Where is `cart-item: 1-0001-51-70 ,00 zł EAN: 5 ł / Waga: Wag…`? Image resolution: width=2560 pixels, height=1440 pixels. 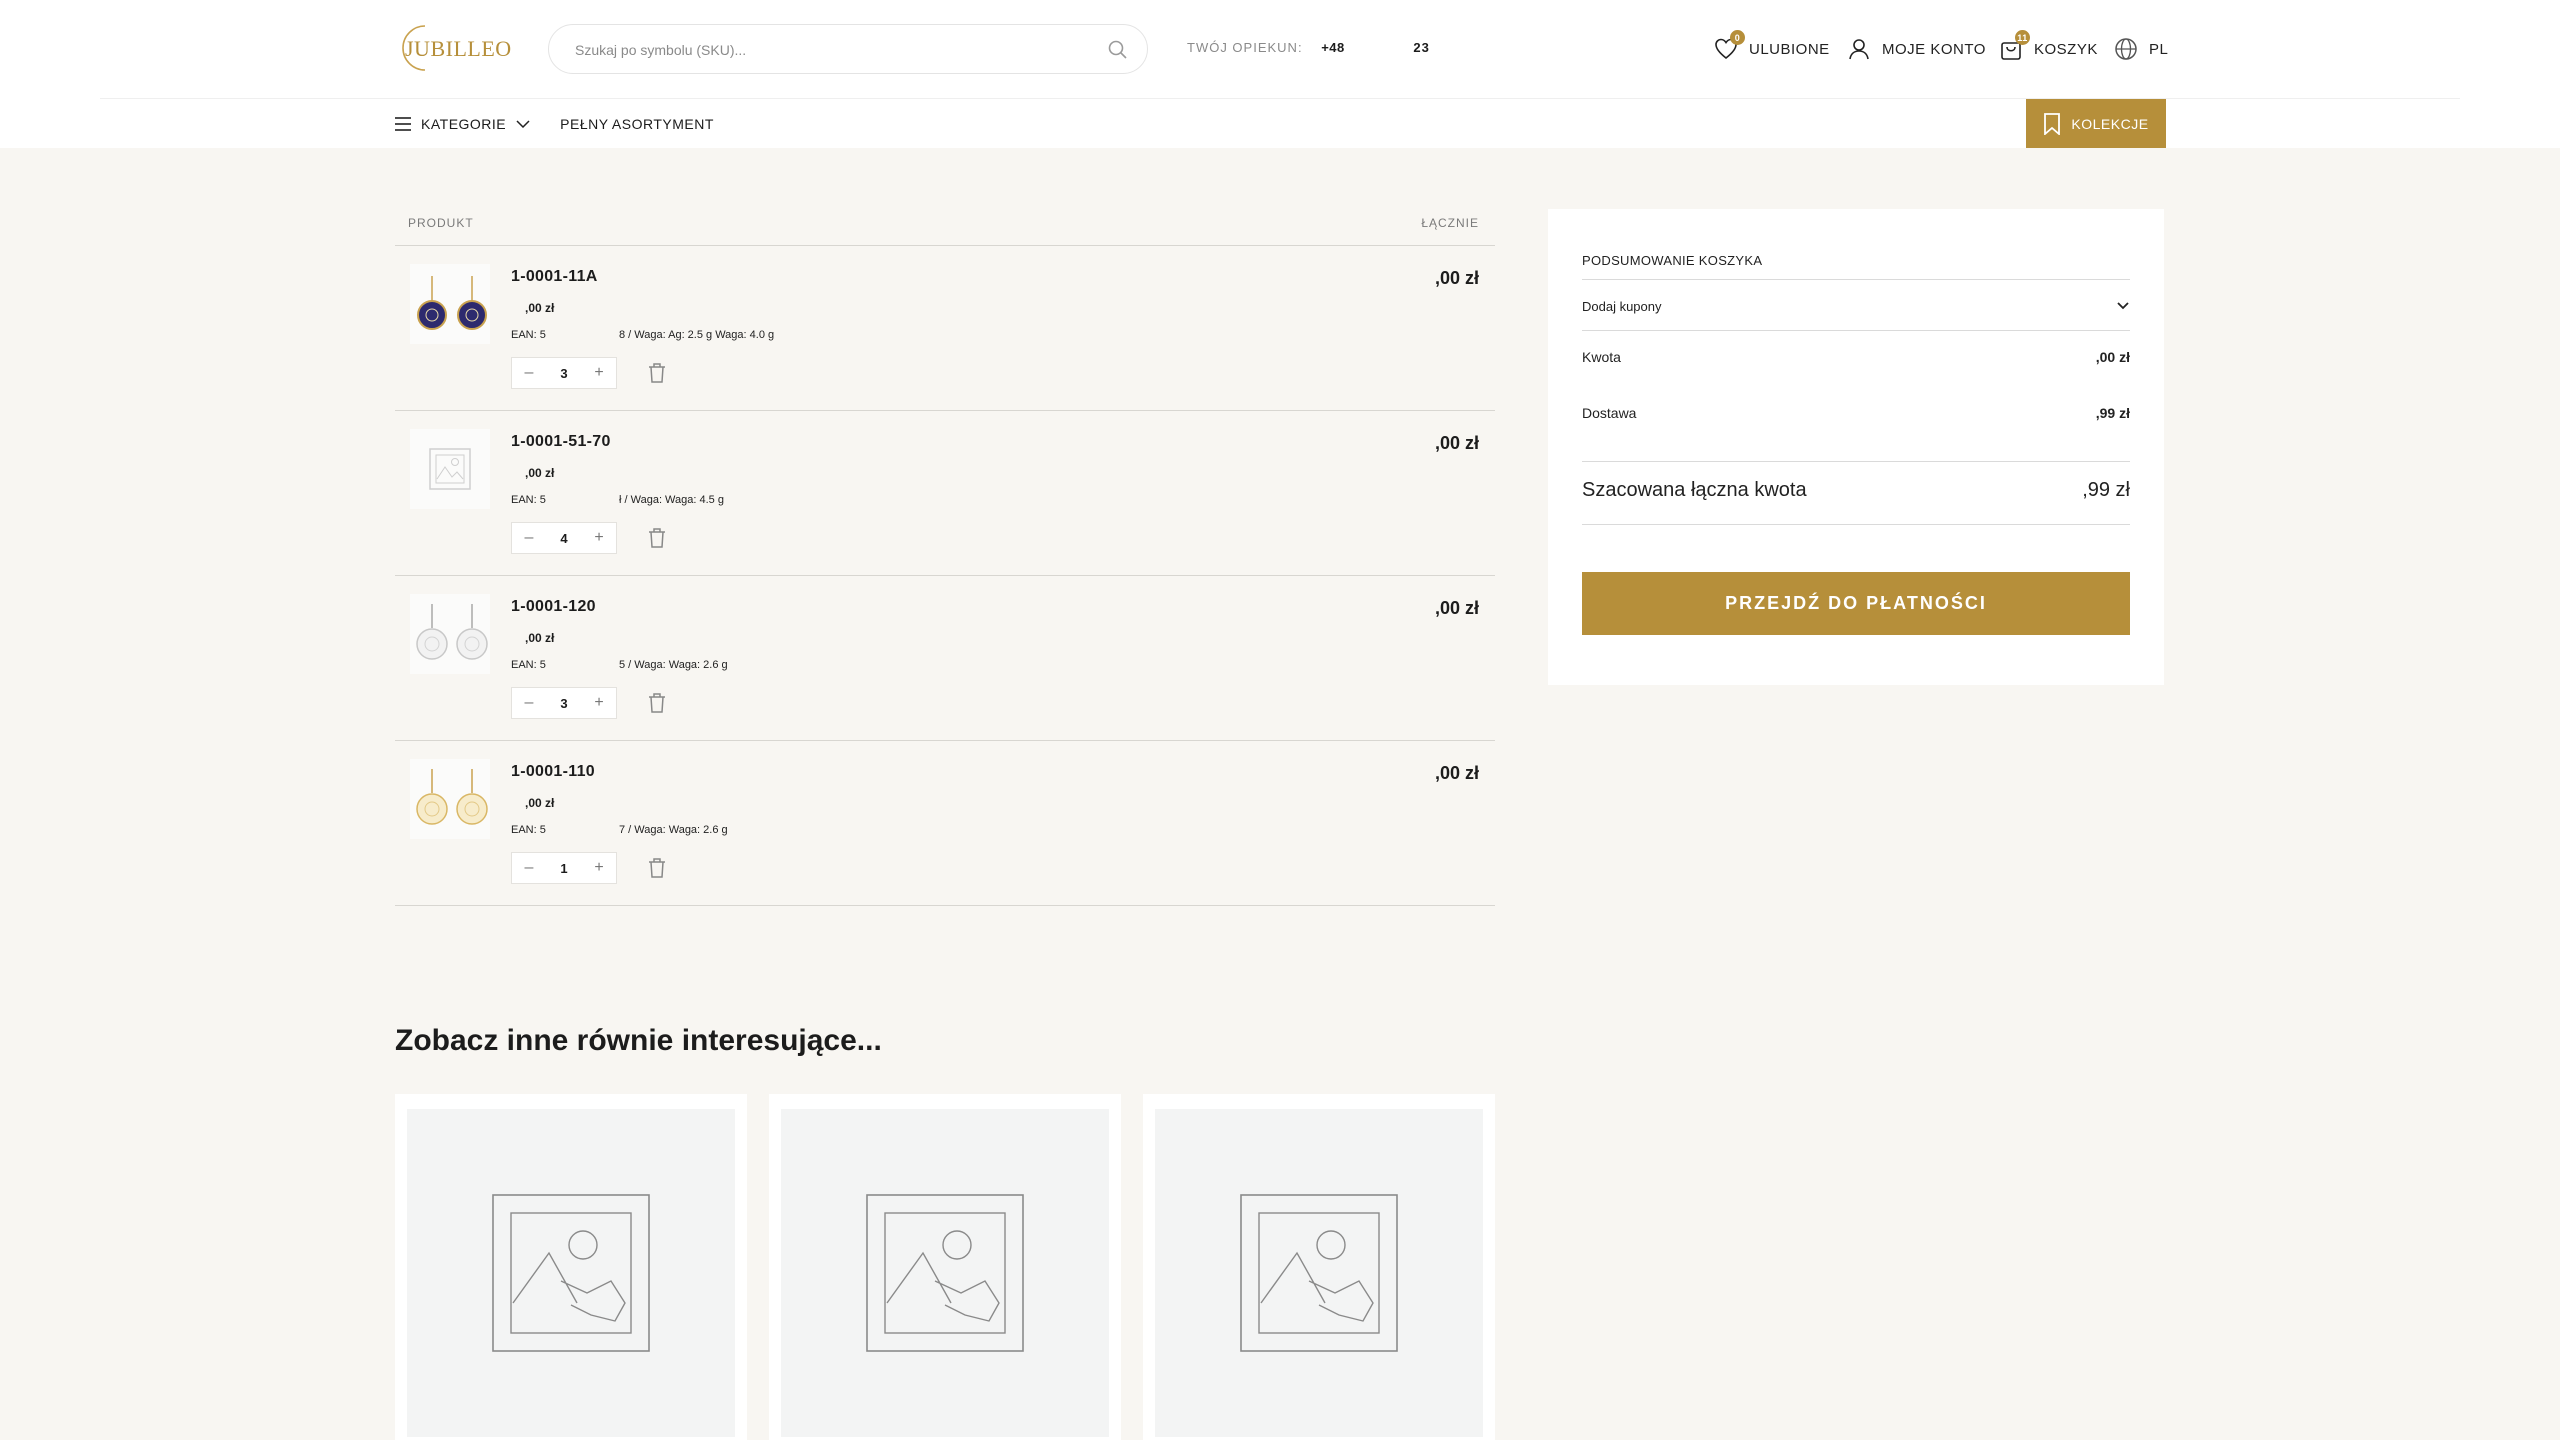 cart-item: 1-0001-51-70 ,00 zł EAN: 5 ł / Waga: Wag… is located at coordinates (945, 493).